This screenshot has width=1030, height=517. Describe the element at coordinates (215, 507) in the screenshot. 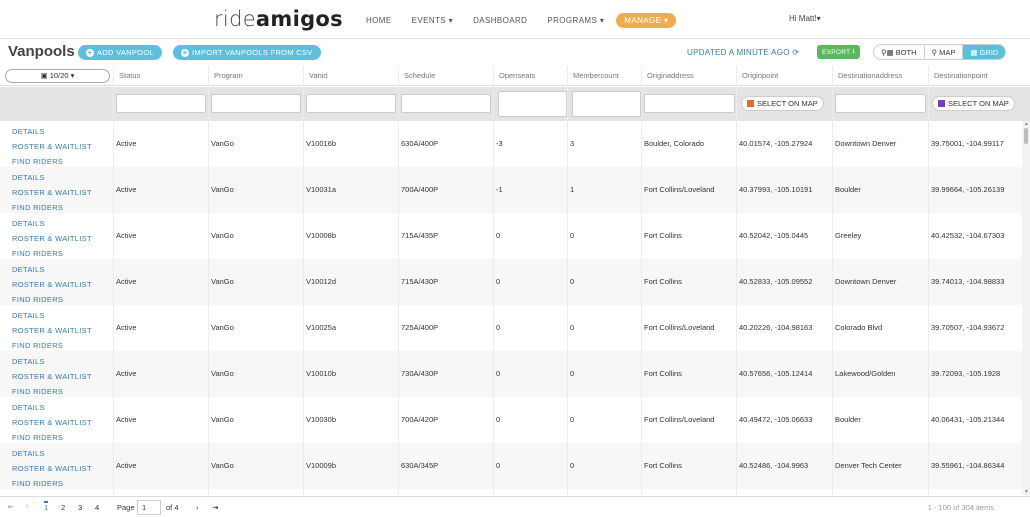

I see `last-page-icon: ⇥` at that location.